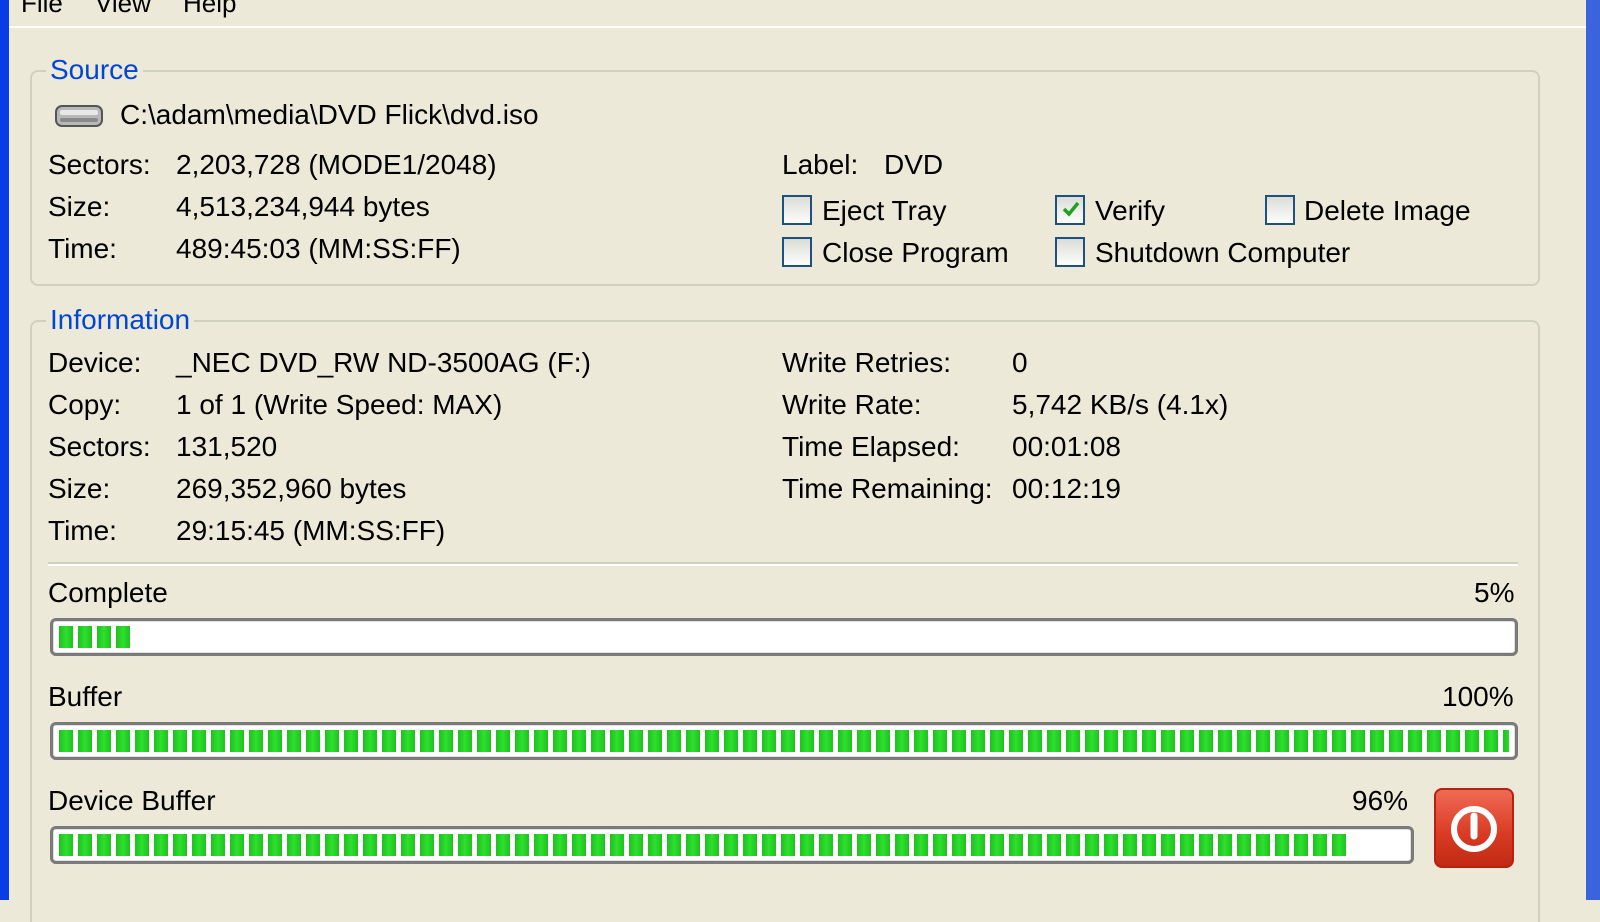 Image resolution: width=1600 pixels, height=922 pixels. I want to click on buffer-progress-bar, so click(784, 741).